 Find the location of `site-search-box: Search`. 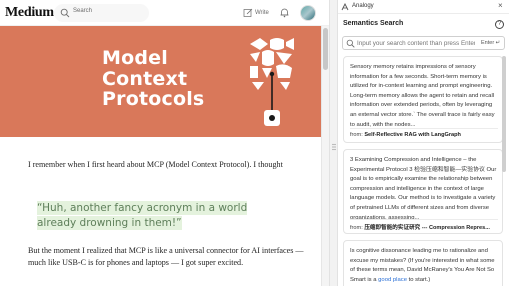

site-search-box: Search is located at coordinates (101, 13).